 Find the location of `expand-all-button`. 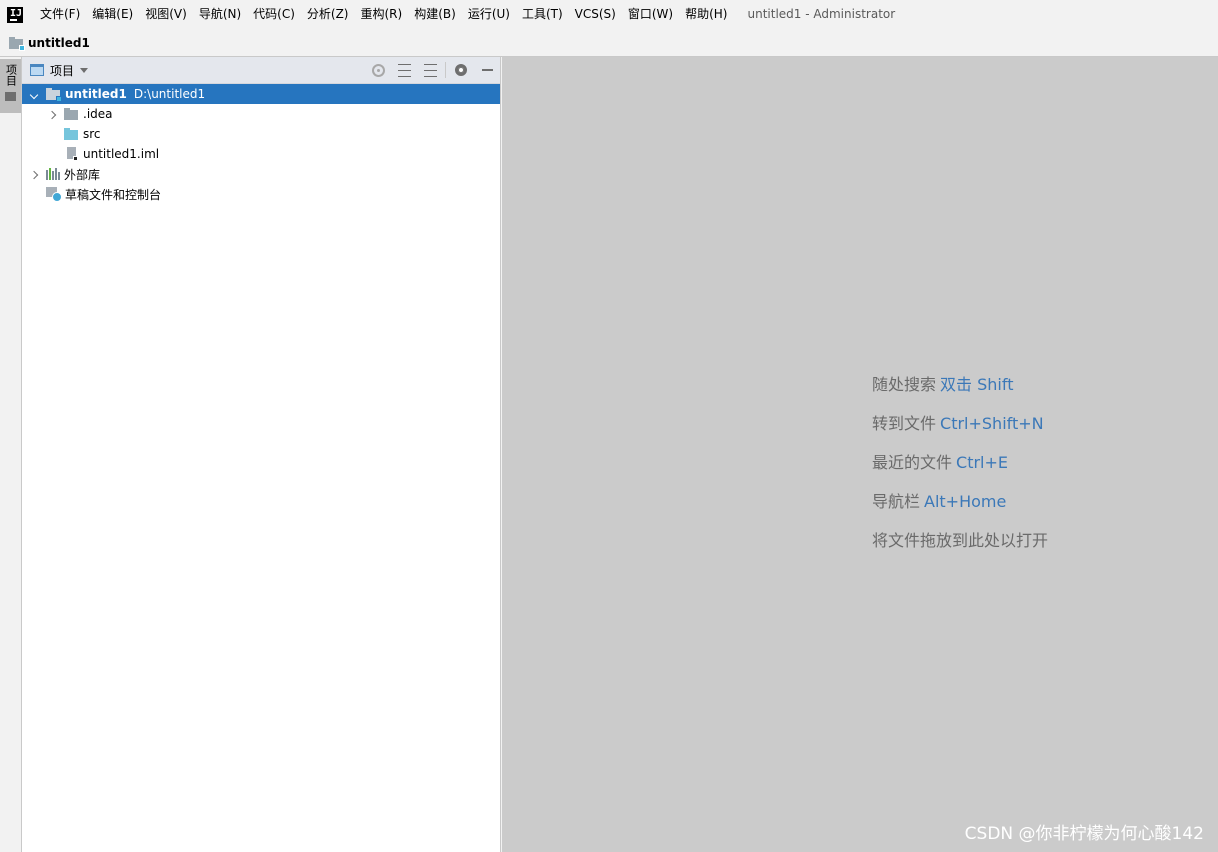

expand-all-button is located at coordinates (404, 70).